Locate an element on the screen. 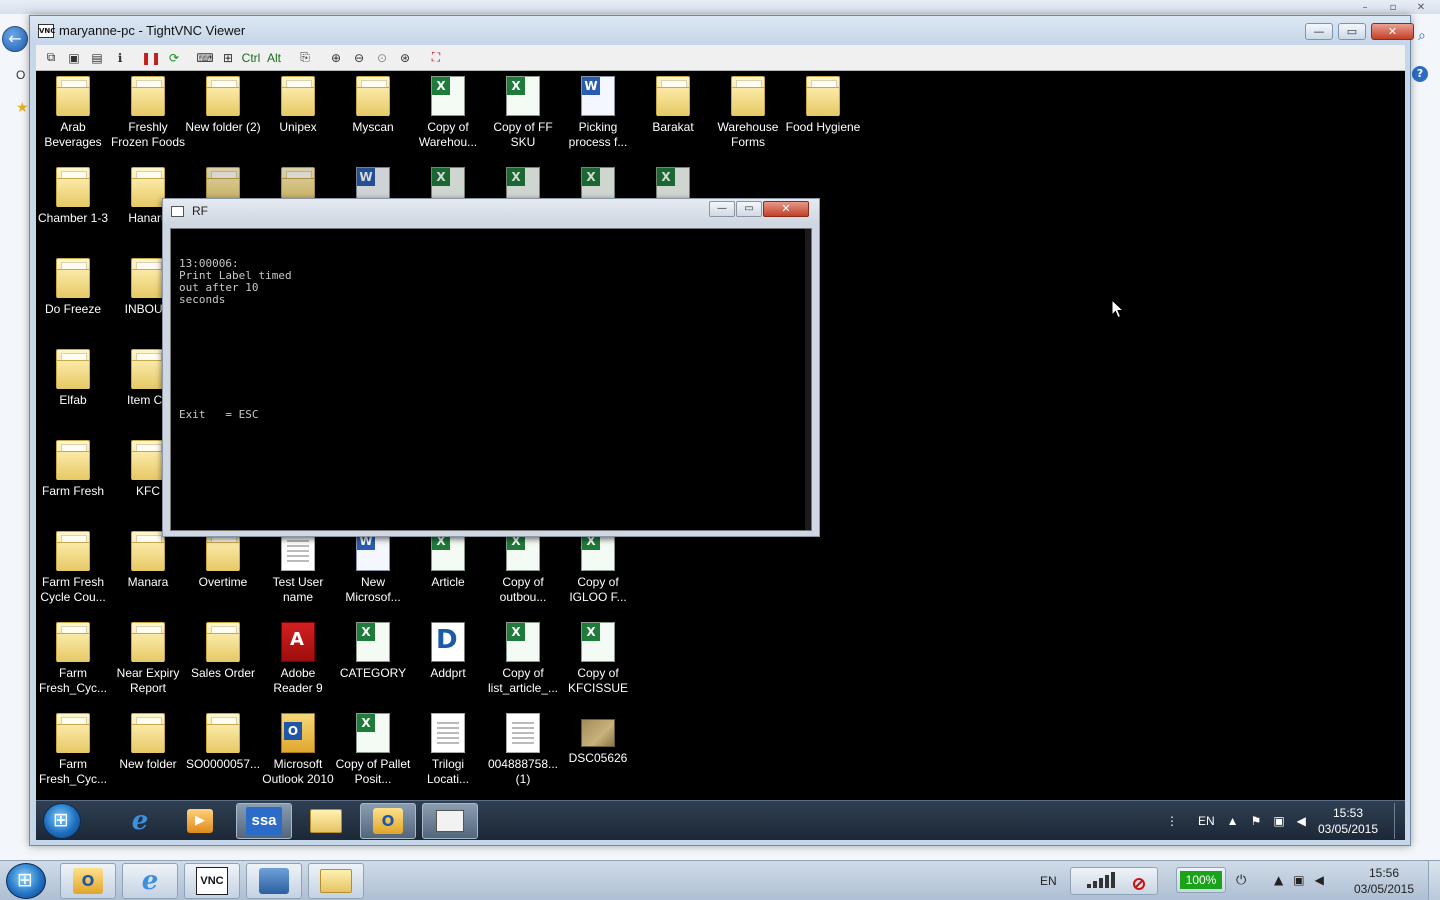 The width and height of the screenshot is (1440, 900). desktop-icon-folder: Farm Fresh is located at coordinates (73, 469).